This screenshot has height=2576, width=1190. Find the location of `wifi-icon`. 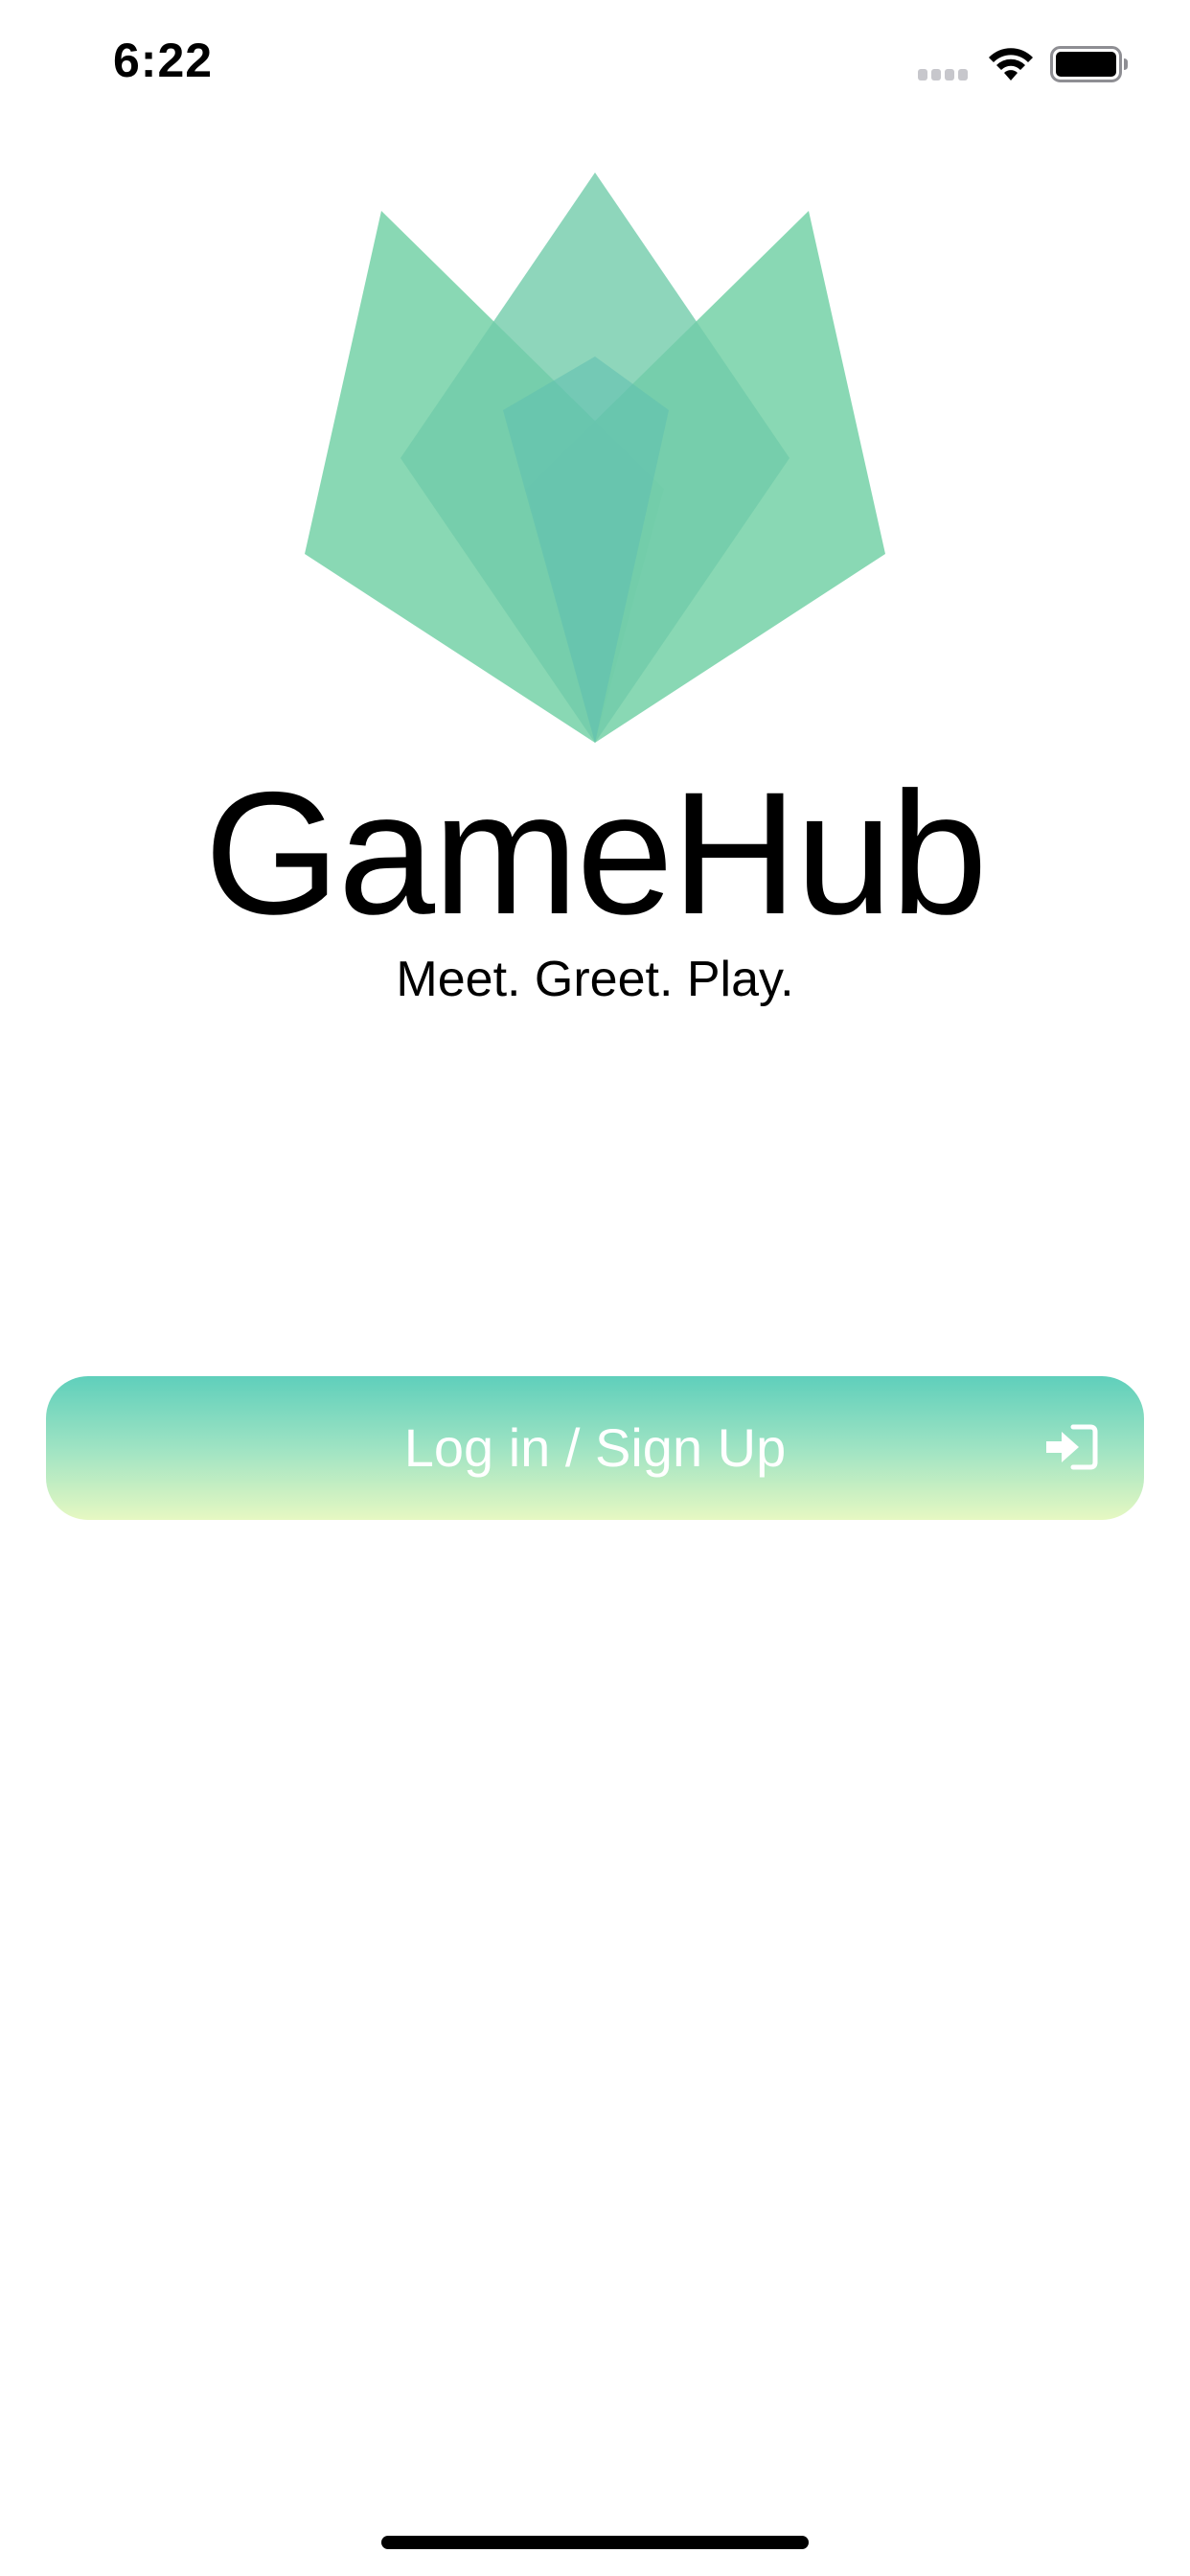

wifi-icon is located at coordinates (1011, 64).